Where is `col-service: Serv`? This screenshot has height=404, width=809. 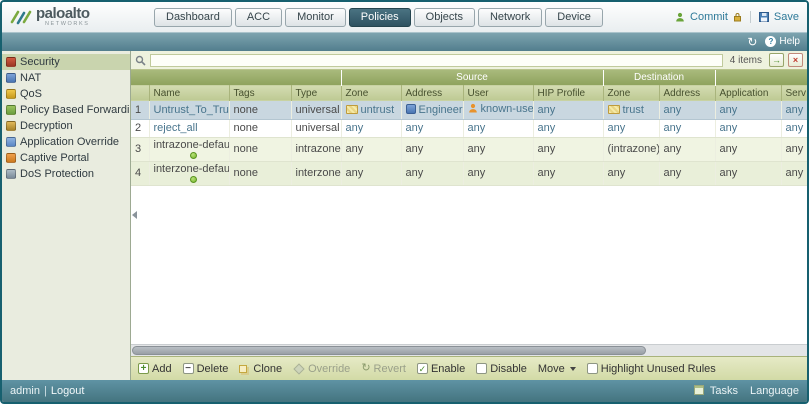
col-service: Serv is located at coordinates (794, 92).